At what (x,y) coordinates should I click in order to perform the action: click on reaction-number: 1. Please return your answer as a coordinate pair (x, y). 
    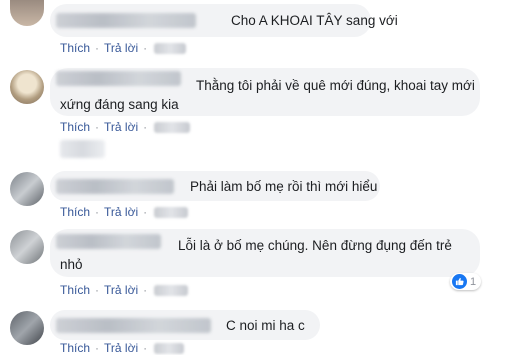
    Looking at the image, I should click on (473, 281).